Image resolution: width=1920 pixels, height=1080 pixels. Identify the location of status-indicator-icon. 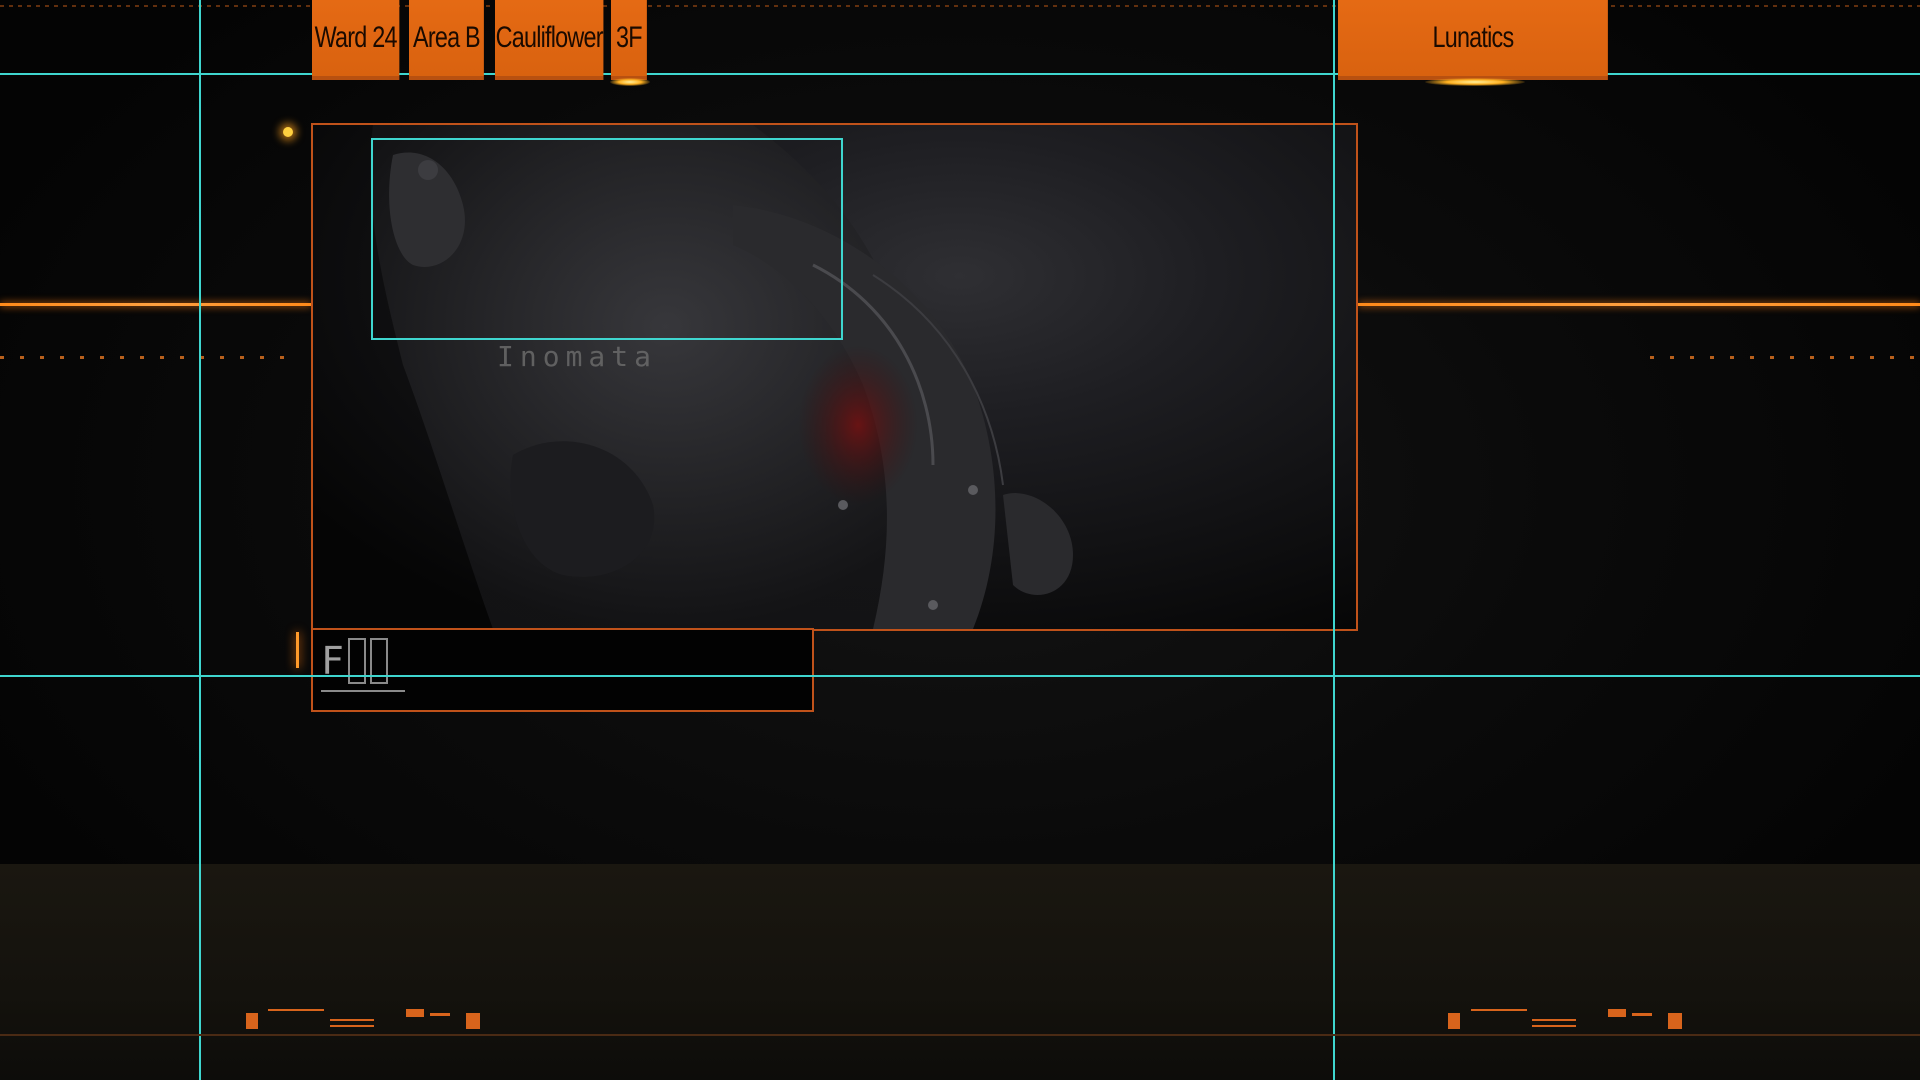
(288, 132).